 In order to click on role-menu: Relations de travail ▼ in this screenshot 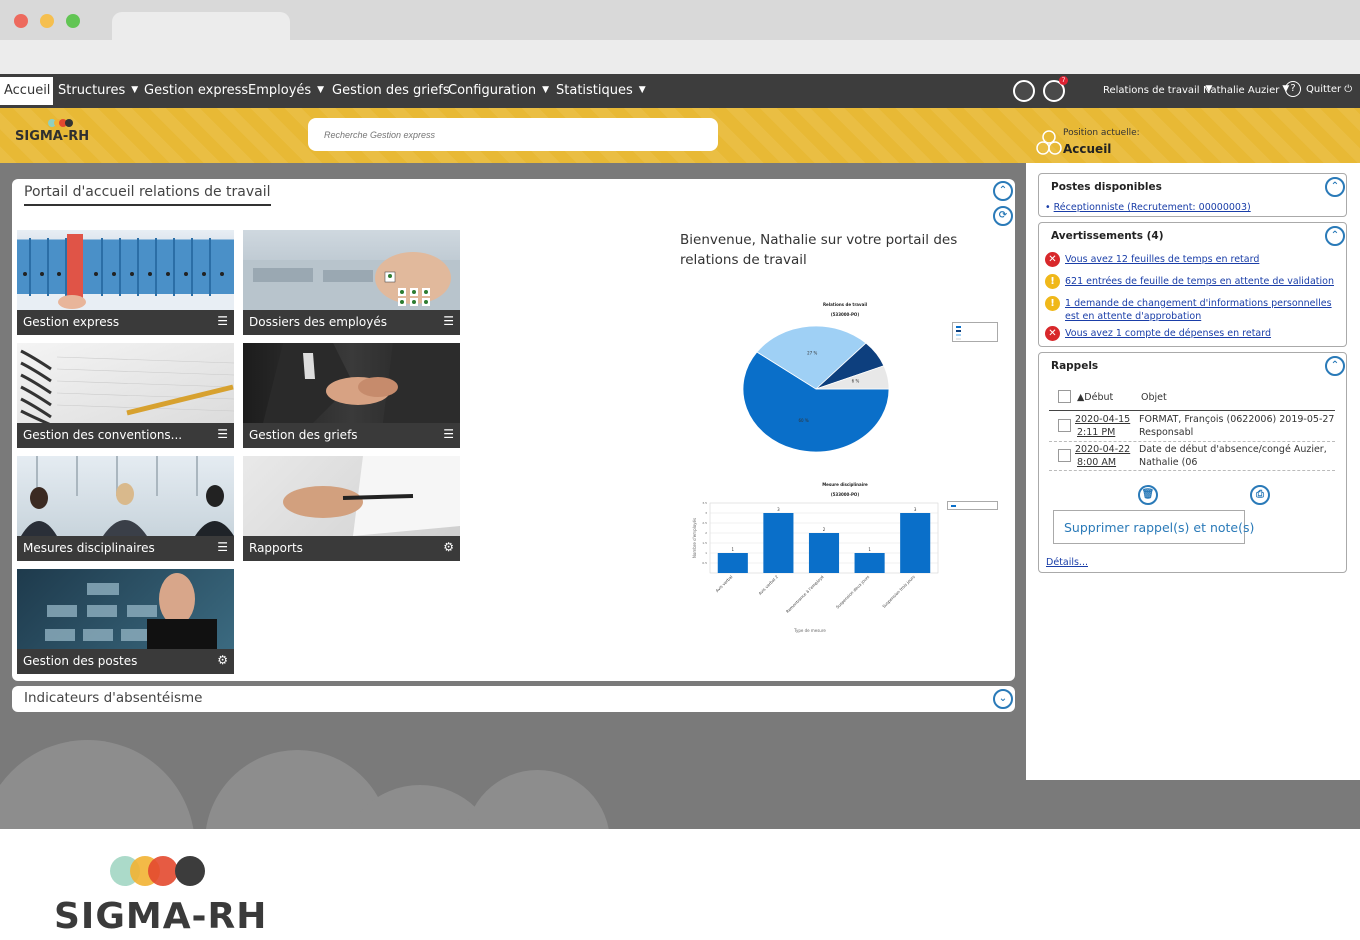, I will do `click(1157, 90)`.